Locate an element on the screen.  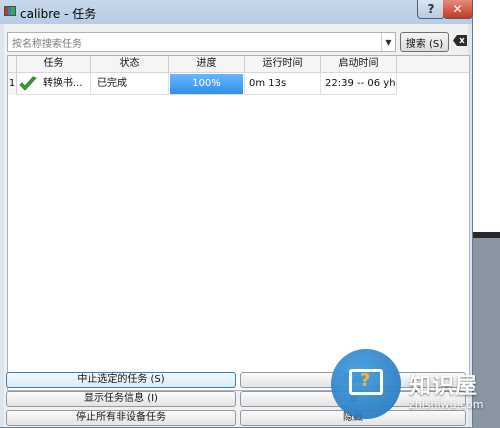
progress-cell: 100% is located at coordinates (207, 84).